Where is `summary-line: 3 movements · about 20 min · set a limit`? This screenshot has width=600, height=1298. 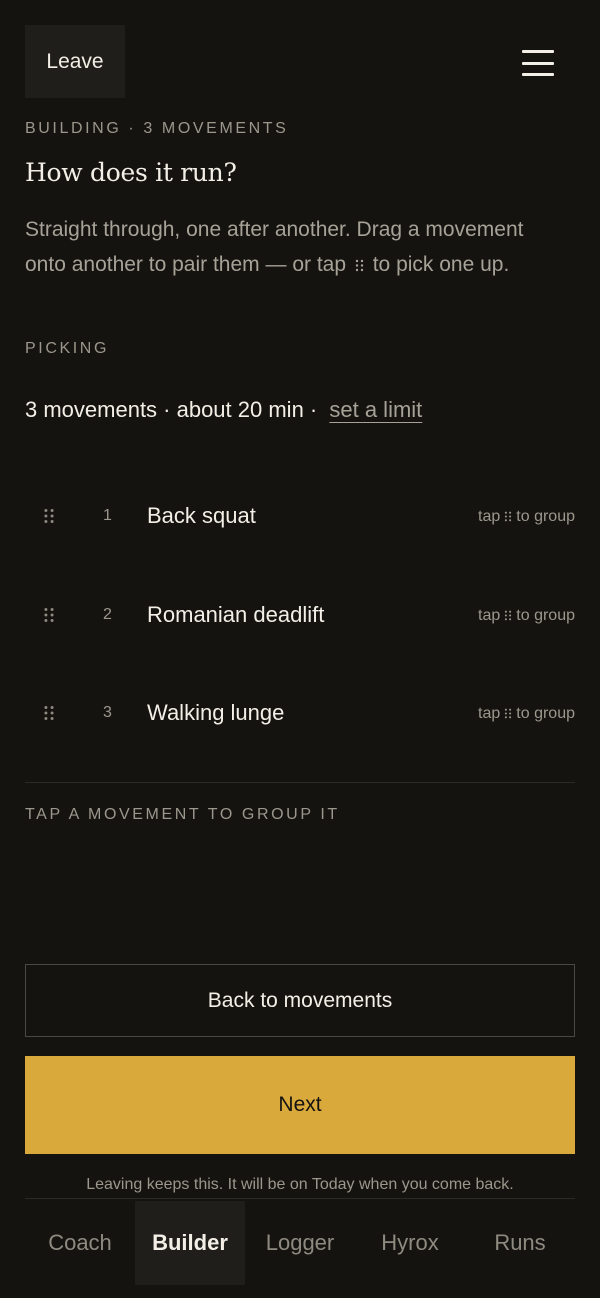 summary-line: 3 movements · about 20 min · set a limit is located at coordinates (223, 410).